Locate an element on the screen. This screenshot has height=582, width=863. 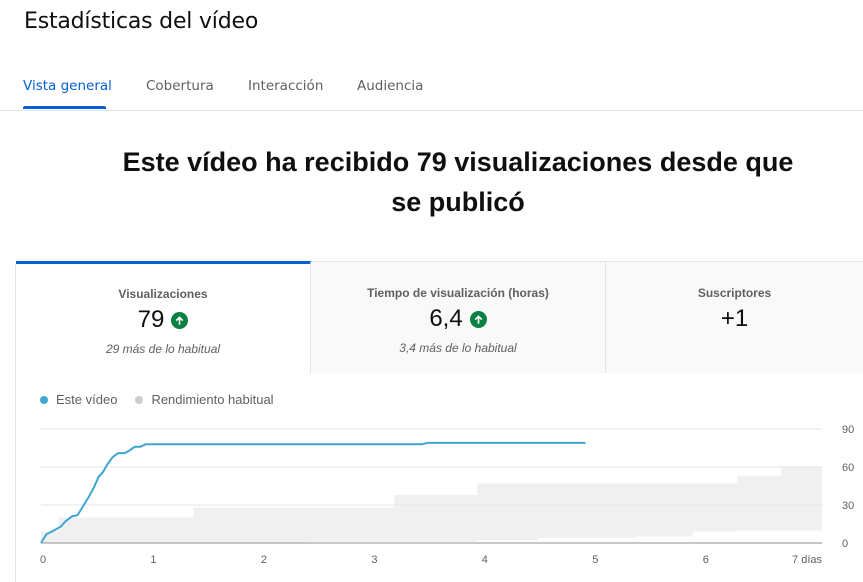
x-tick-label: 4 is located at coordinates (485, 560).